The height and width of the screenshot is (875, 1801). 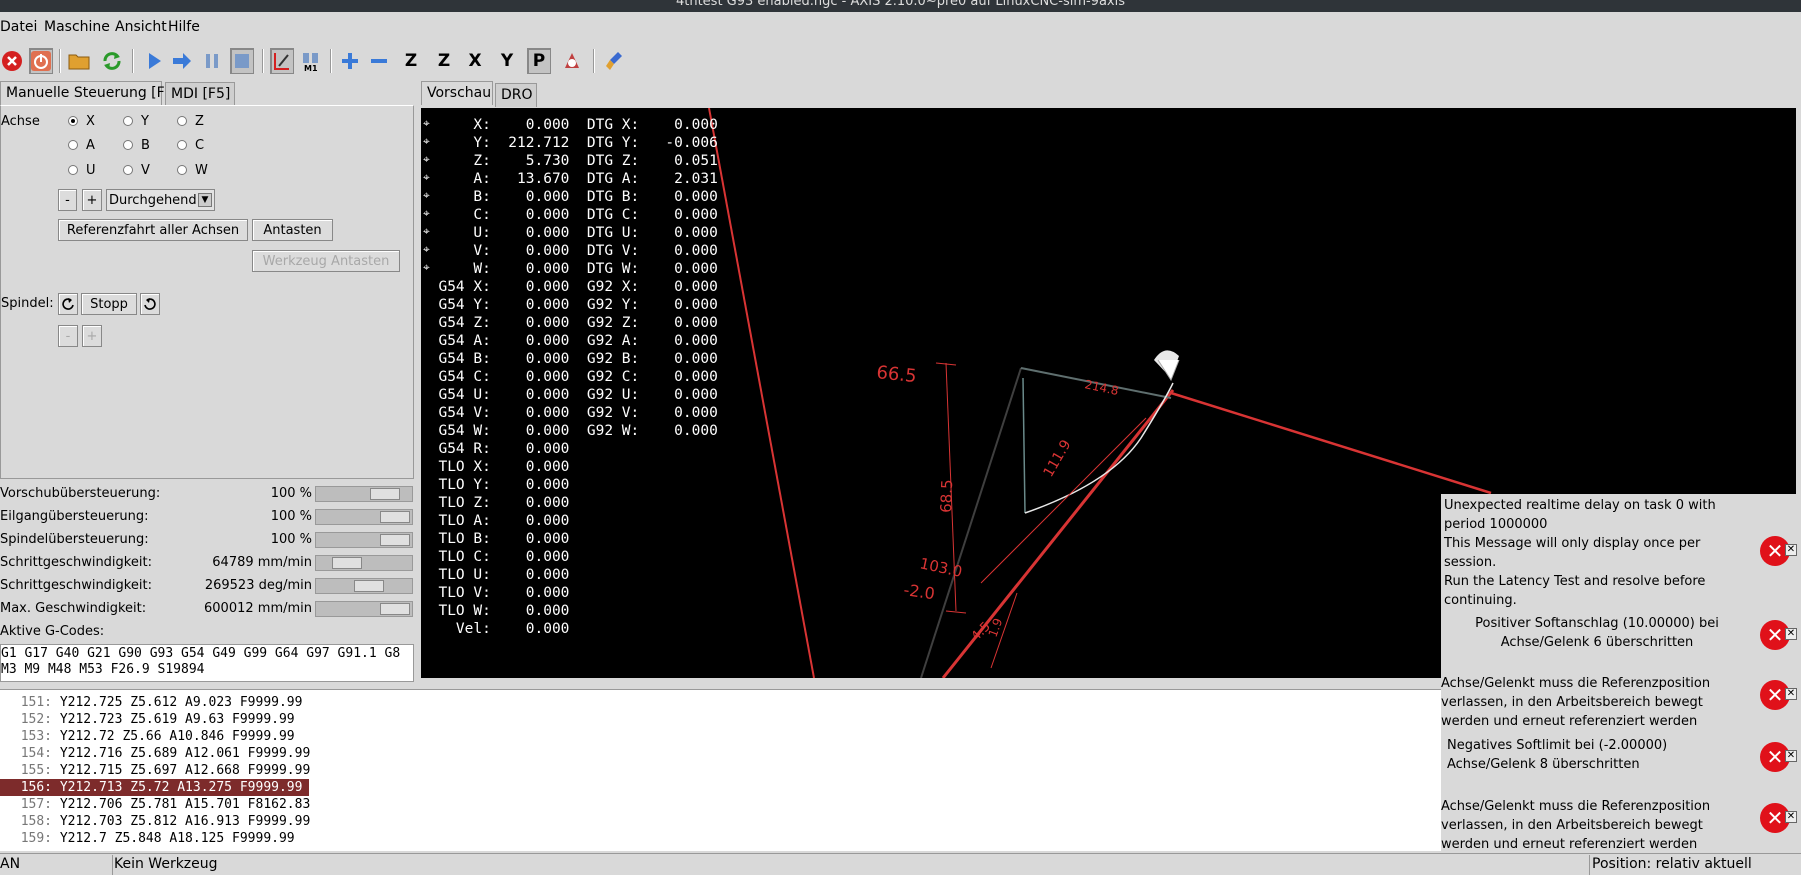 I want to click on view-z-icon: Z, so click(x=411, y=61).